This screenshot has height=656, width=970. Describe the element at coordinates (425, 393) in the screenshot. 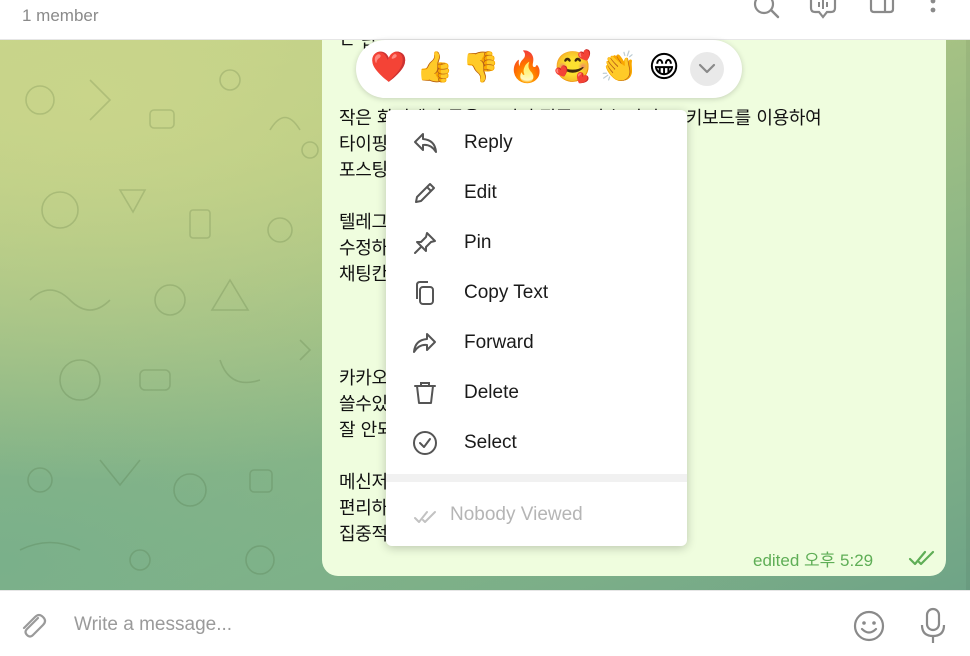

I see `trash-icon` at that location.